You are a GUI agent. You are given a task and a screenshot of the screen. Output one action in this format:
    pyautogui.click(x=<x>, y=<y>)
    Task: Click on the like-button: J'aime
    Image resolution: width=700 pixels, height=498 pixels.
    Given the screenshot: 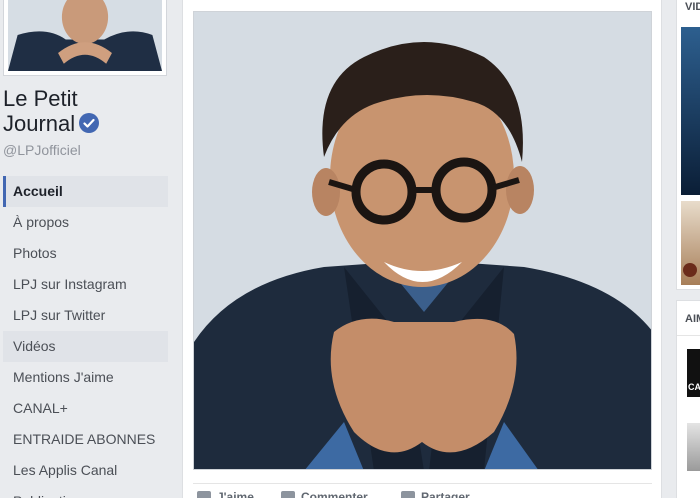 What is the action you would take?
    pyautogui.click(x=239, y=491)
    